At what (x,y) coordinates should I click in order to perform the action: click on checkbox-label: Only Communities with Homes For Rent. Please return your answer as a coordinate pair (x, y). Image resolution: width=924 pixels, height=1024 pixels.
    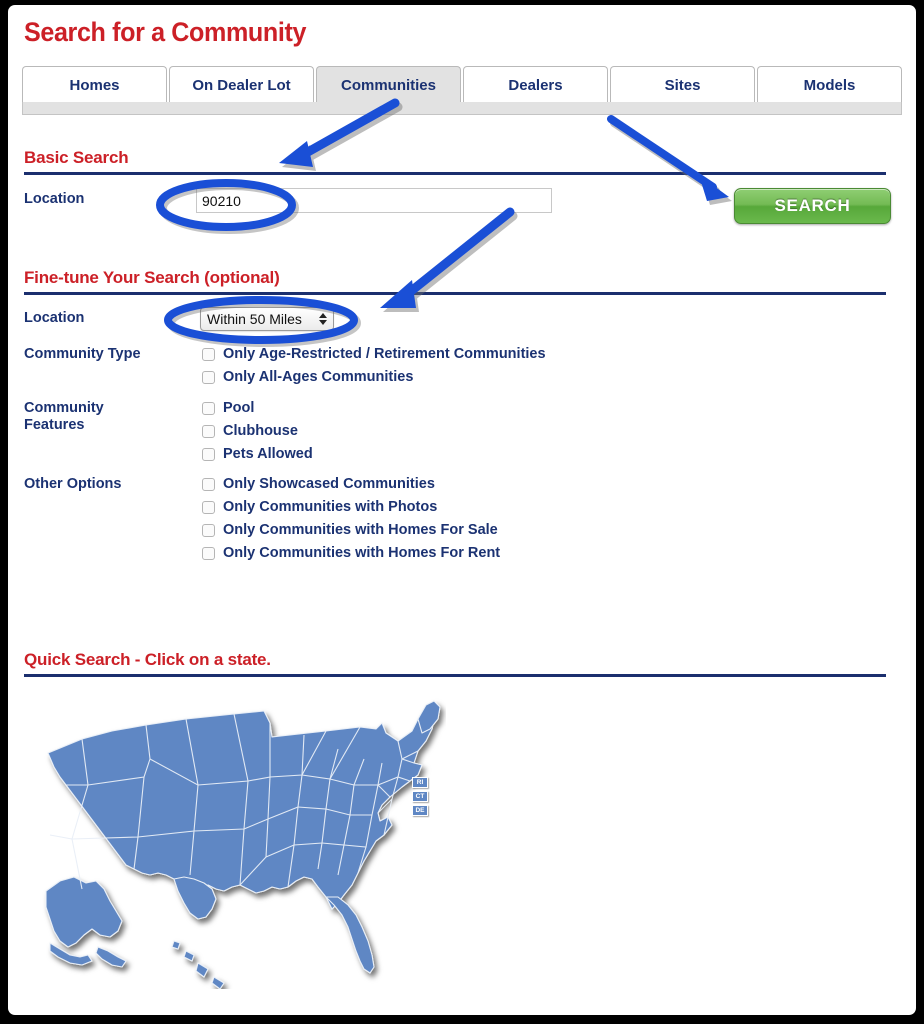
    Looking at the image, I should click on (362, 553).